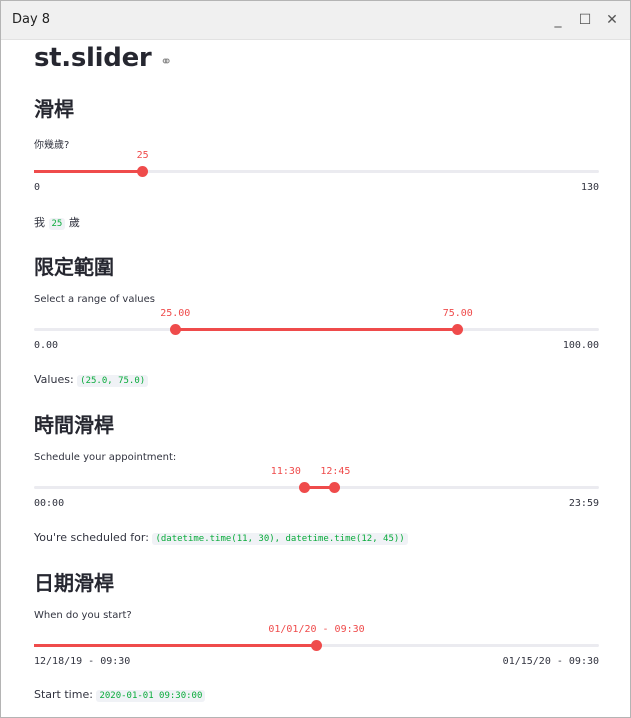 Image resolution: width=631 pixels, height=718 pixels. Describe the element at coordinates (612, 20) in the screenshot. I see `close-icon: ✕` at that location.